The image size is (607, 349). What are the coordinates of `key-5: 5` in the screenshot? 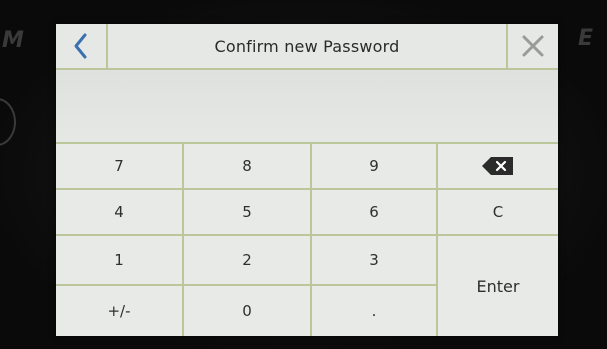 It's located at (248, 213).